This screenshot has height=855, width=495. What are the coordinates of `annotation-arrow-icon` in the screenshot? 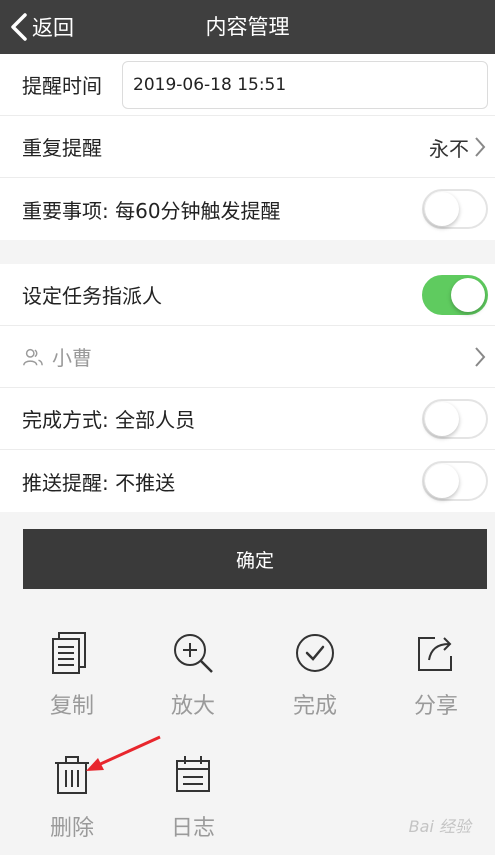 It's located at (123, 753).